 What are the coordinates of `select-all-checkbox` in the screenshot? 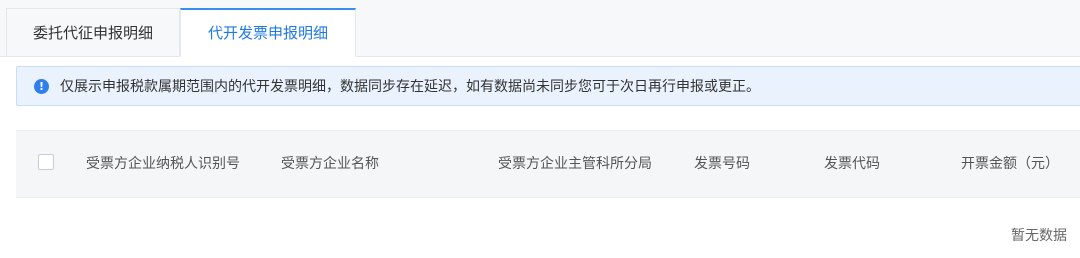 It's located at (46, 162).